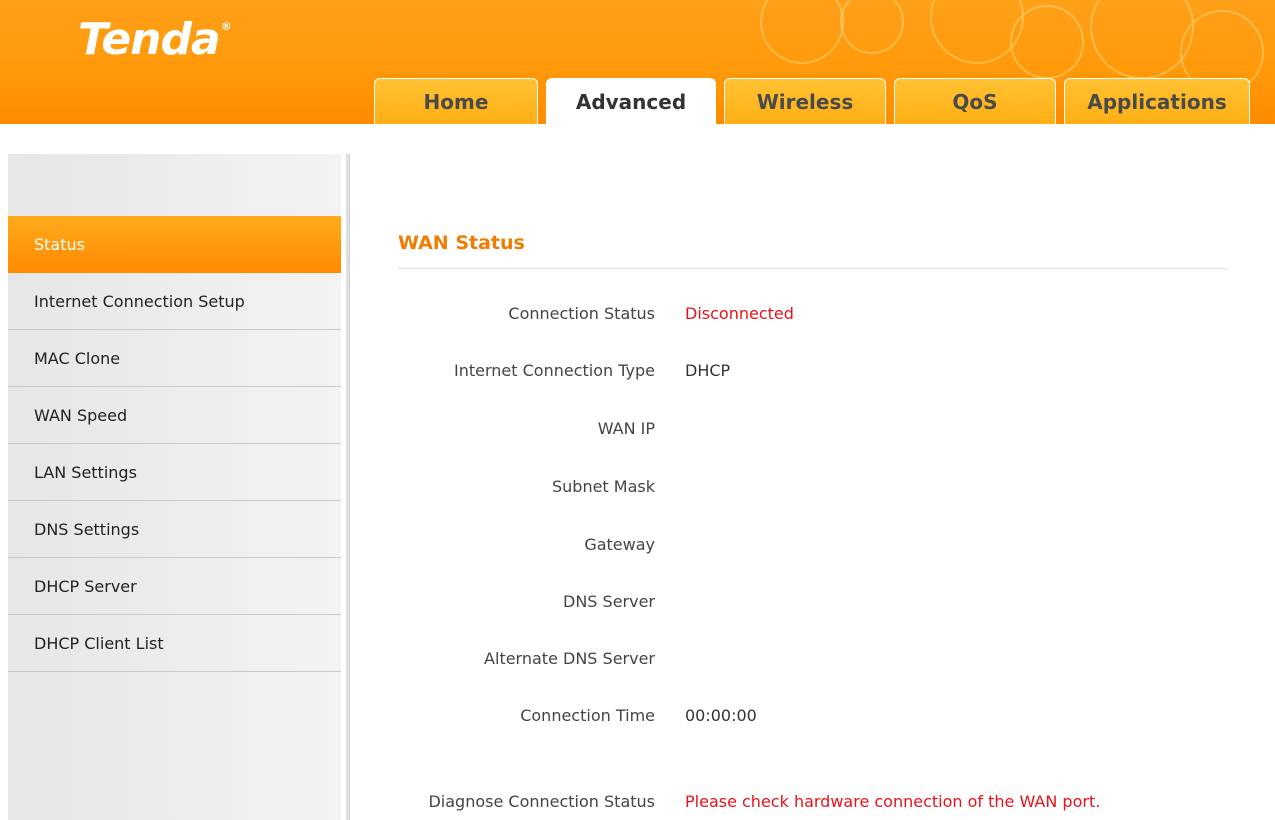 Image resolution: width=1275 pixels, height=820 pixels. I want to click on sidebar-item-label: Status, so click(59, 244).